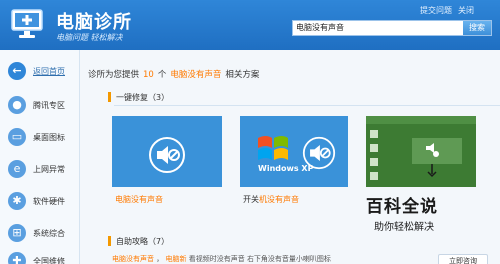  Describe the element at coordinates (49, 233) in the screenshot. I see `sidebar-item-label: 系统综合` at that location.